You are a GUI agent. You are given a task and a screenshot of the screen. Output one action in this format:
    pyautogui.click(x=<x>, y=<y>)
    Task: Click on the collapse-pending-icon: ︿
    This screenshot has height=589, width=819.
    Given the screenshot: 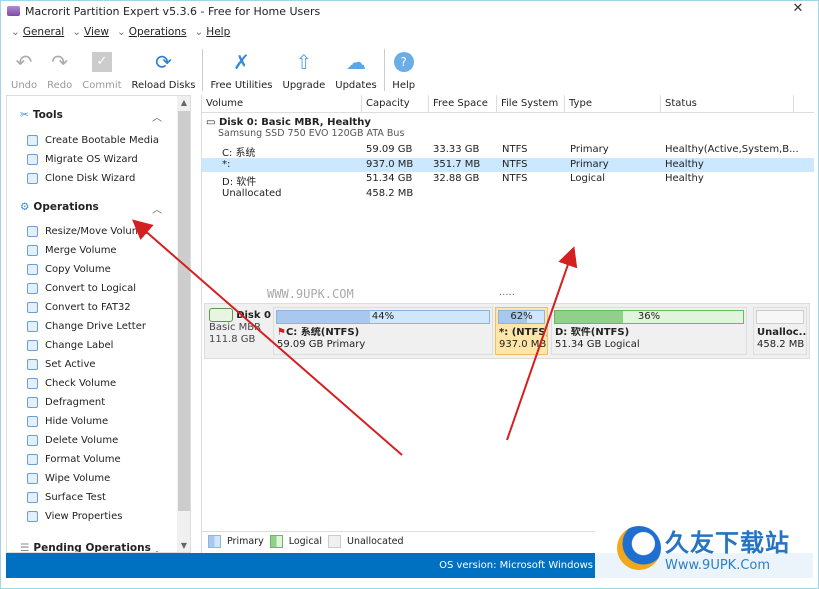 What is the action you would take?
    pyautogui.click(x=157, y=547)
    